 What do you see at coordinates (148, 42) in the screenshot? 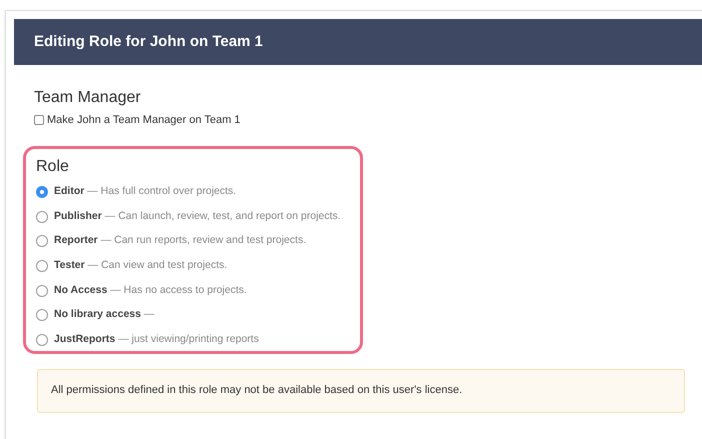
I see `window-title: Editing Role for John on Team 1` at bounding box center [148, 42].